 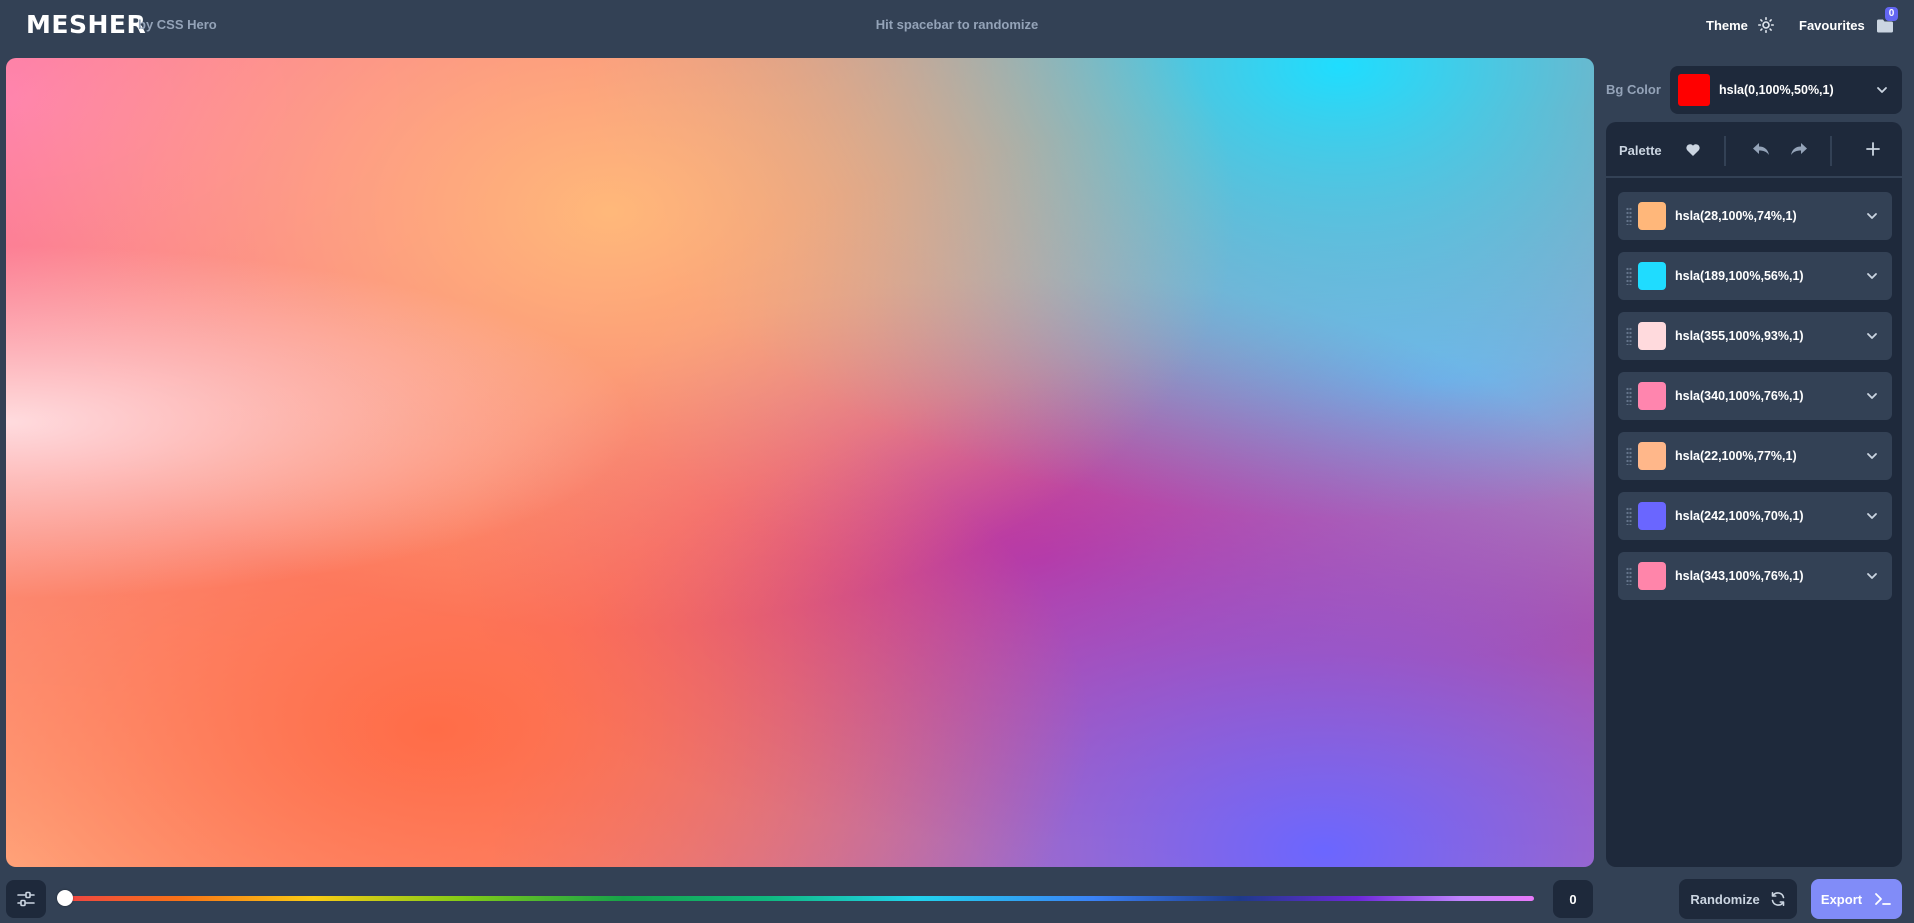 I want to click on palette-color-item: hsla(242,100%,70%,1), so click(x=1755, y=516).